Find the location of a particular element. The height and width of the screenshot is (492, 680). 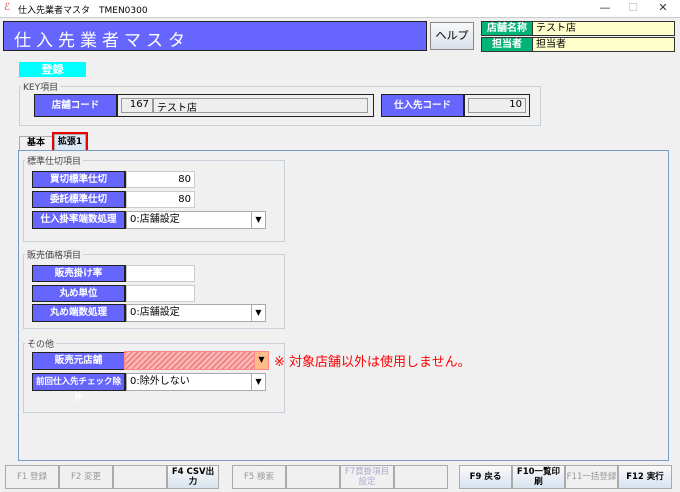

help-button: ヘルプ is located at coordinates (452, 36).